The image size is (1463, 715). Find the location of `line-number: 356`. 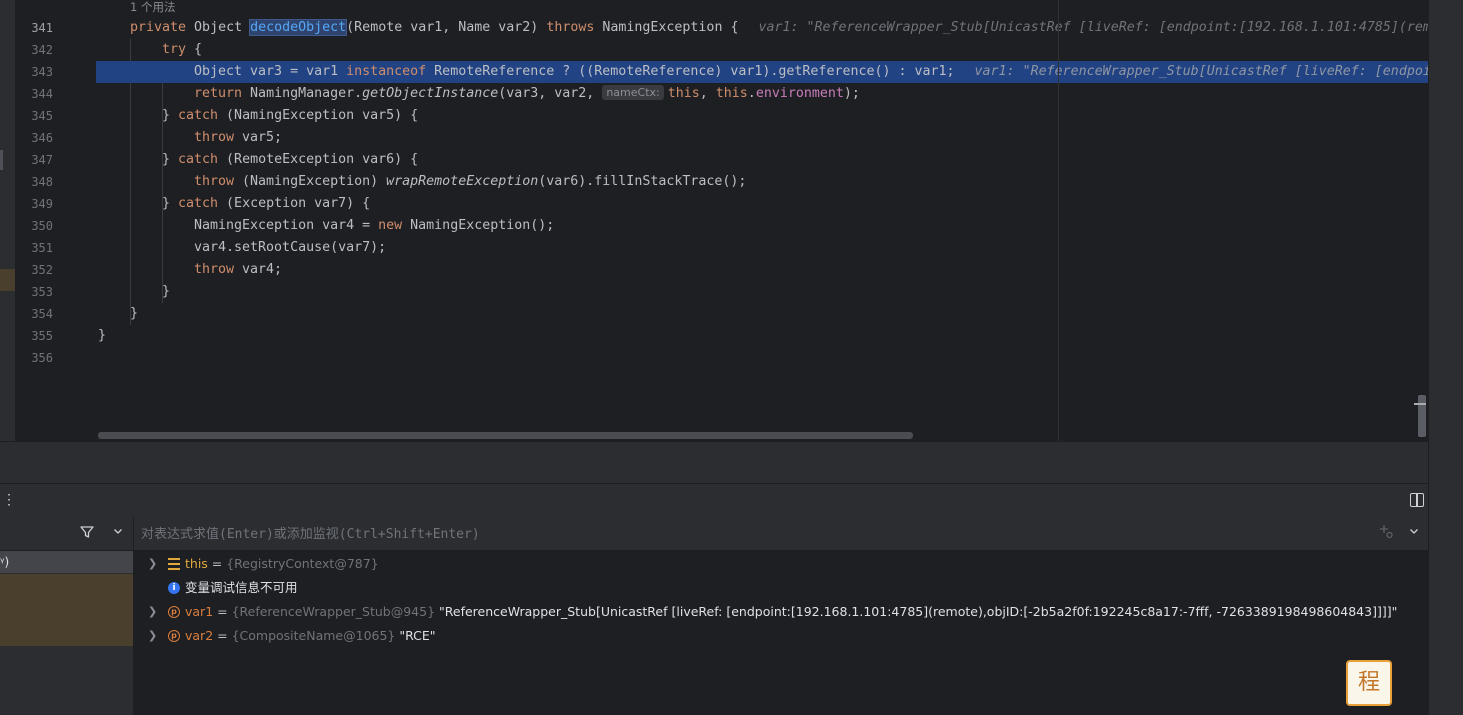

line-number: 356 is located at coordinates (34, 358).